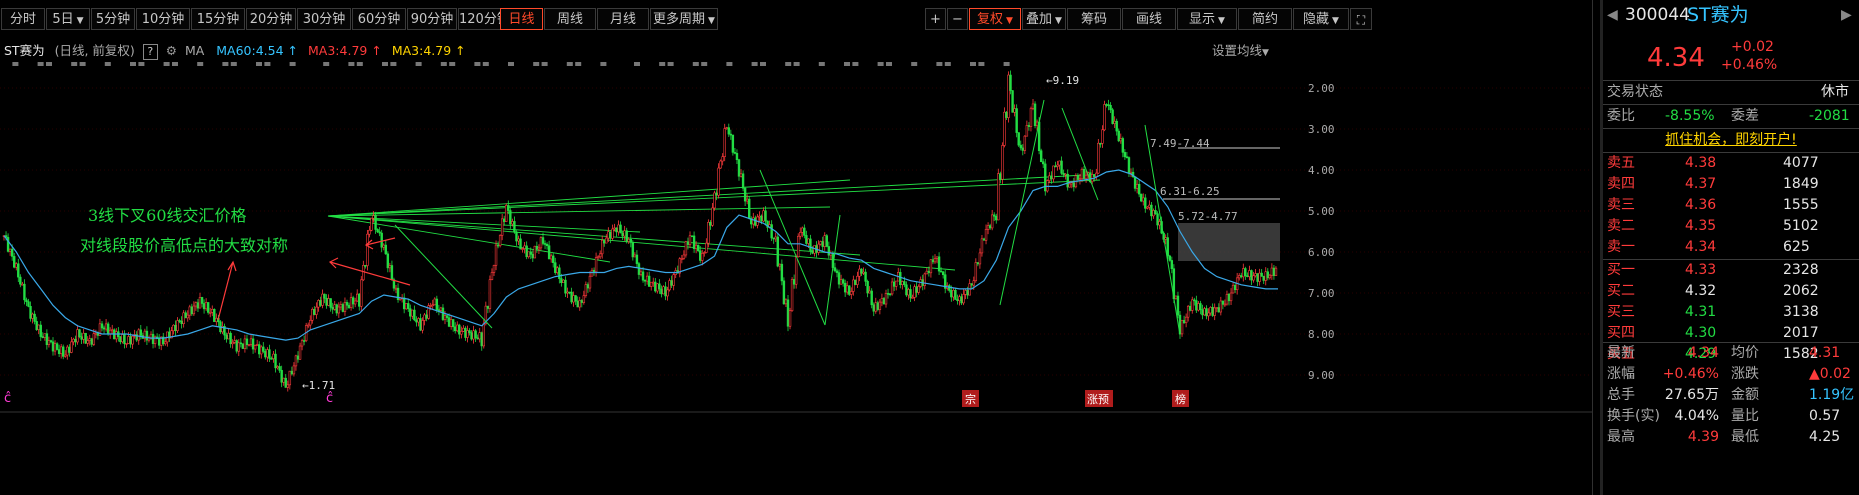 The image size is (1859, 495). Describe the element at coordinates (1731, 205) in the screenshot. I see `ask-row: 卖三 4.36 1555` at that location.